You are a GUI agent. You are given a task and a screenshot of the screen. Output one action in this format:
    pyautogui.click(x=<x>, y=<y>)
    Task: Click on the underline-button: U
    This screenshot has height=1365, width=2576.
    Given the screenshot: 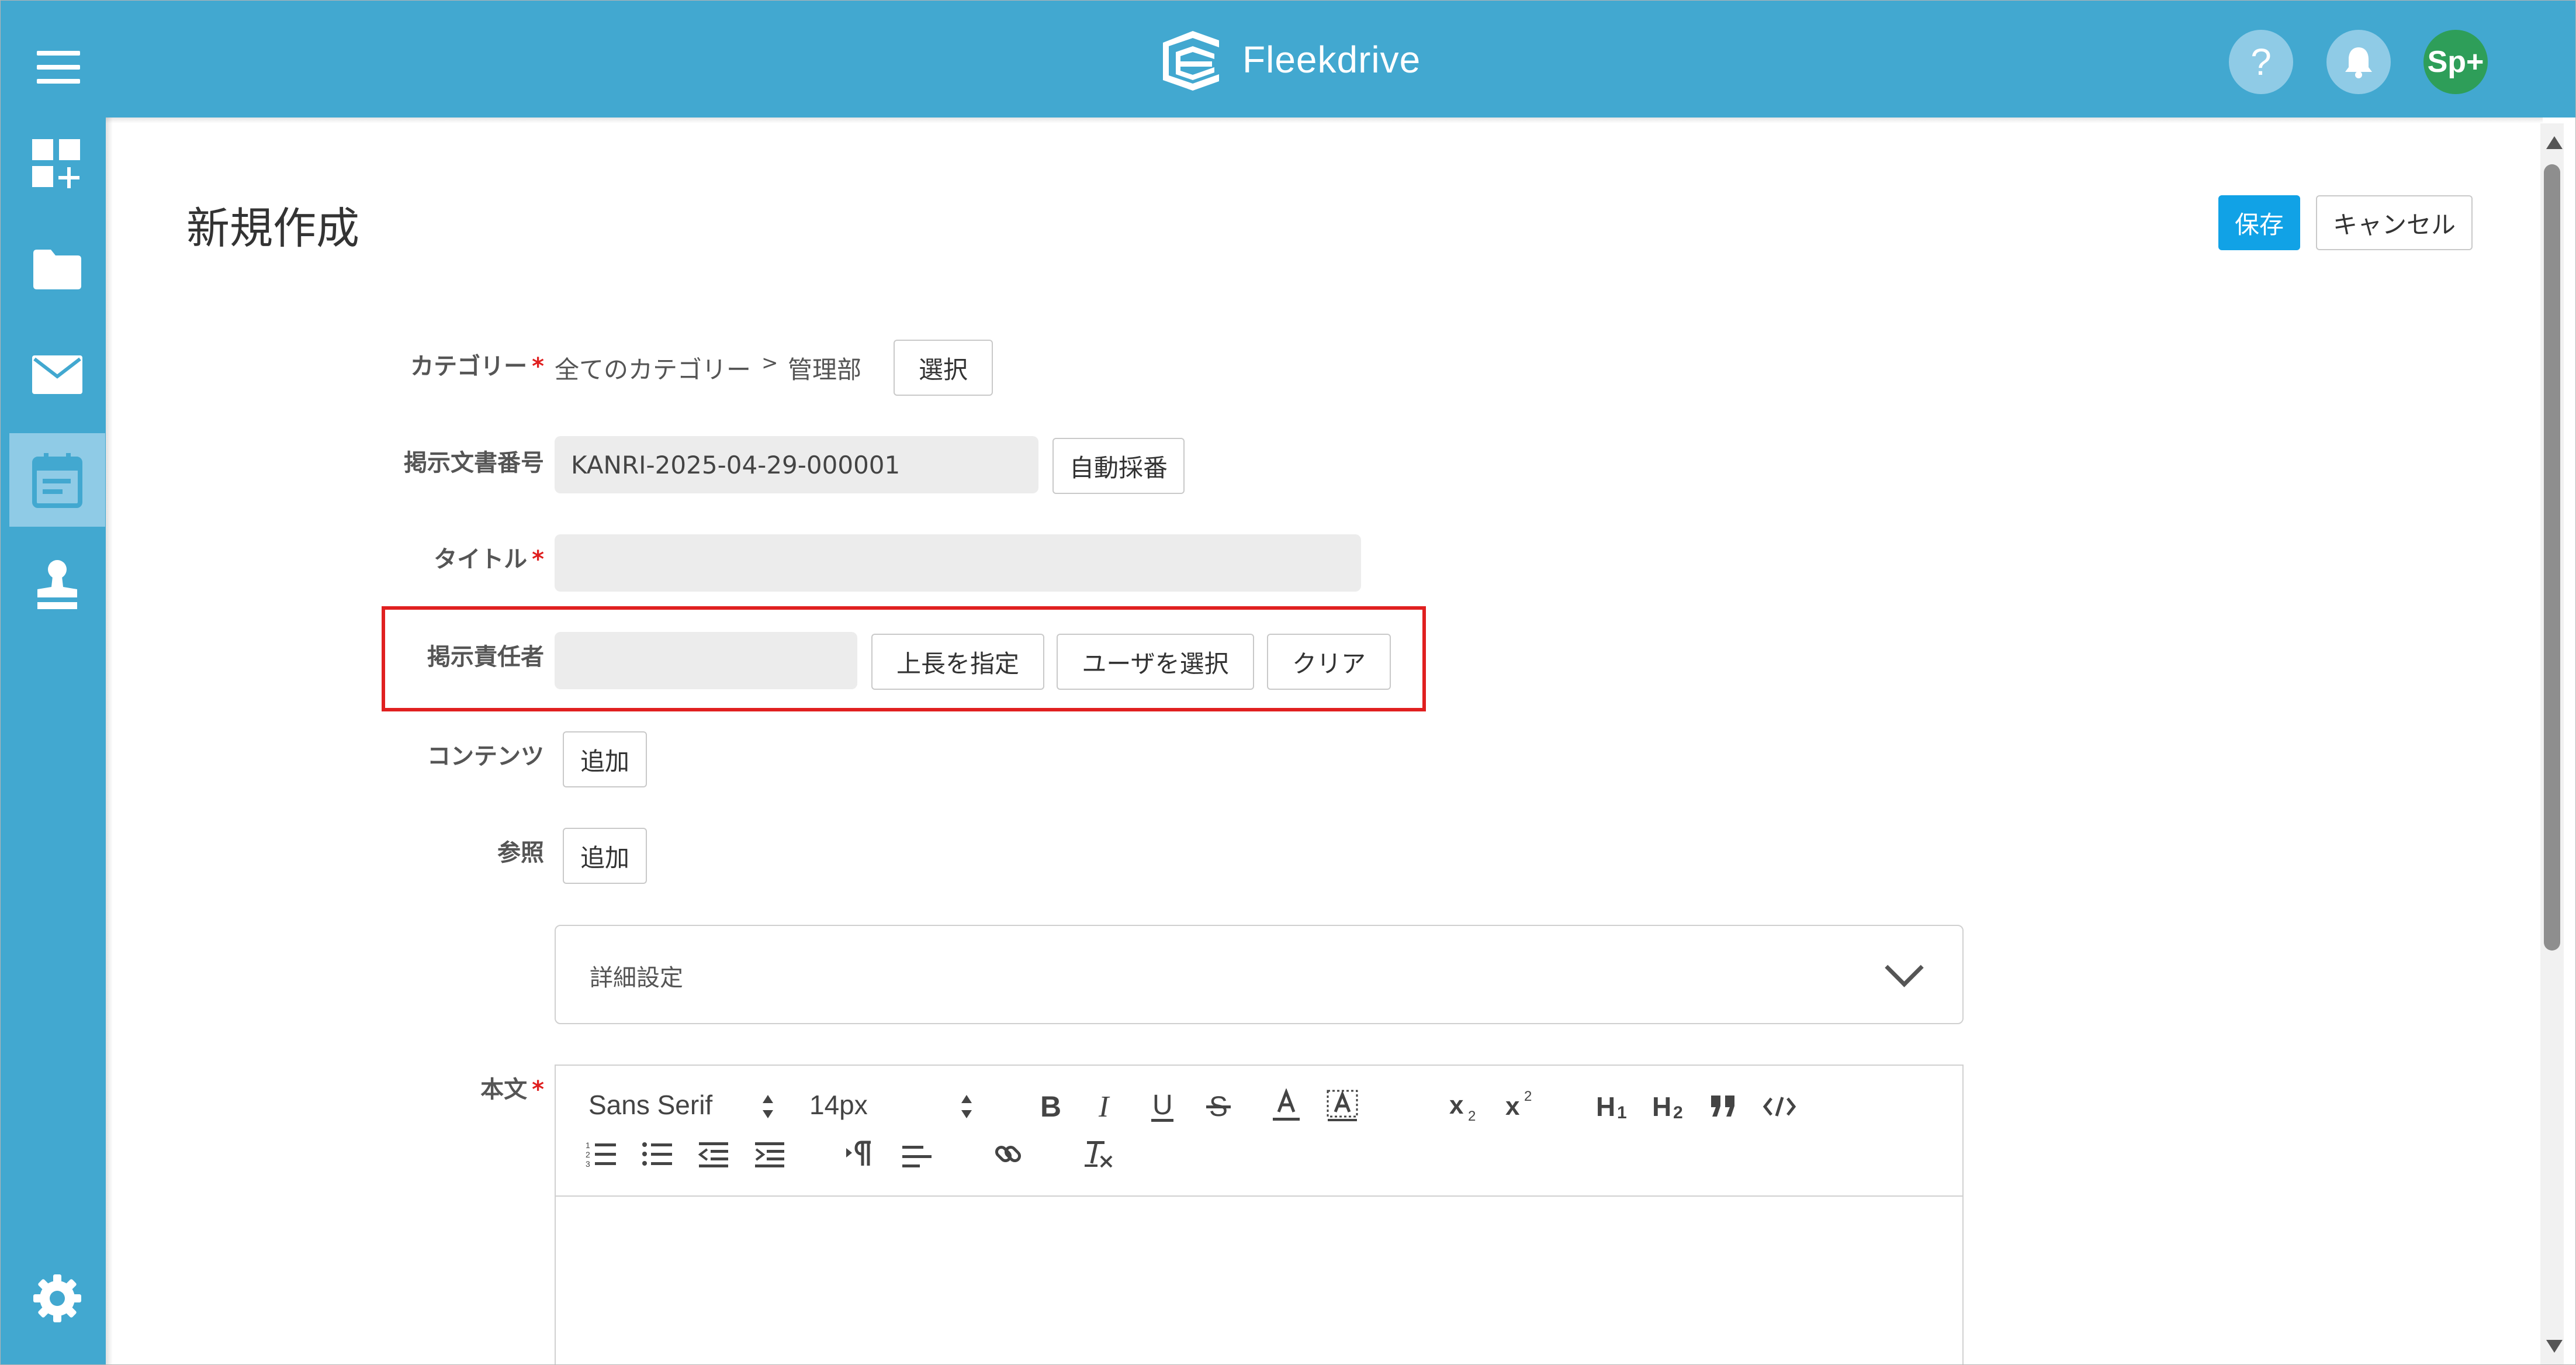 What is the action you would take?
    pyautogui.click(x=1162, y=1107)
    